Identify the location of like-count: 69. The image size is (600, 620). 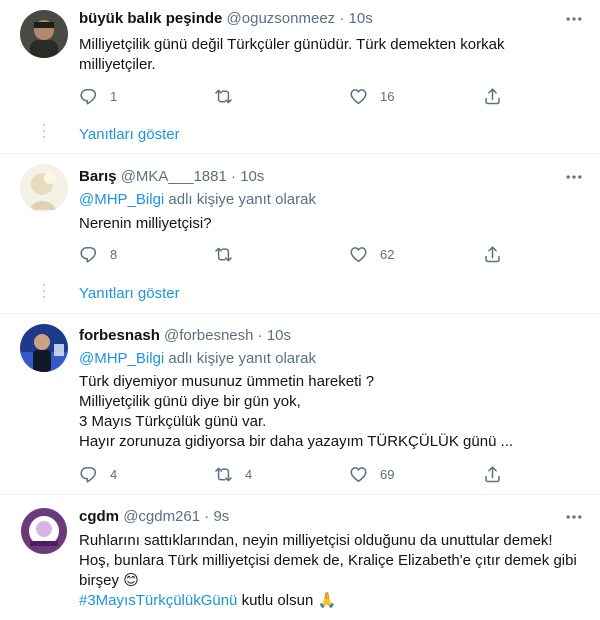
(387, 474).